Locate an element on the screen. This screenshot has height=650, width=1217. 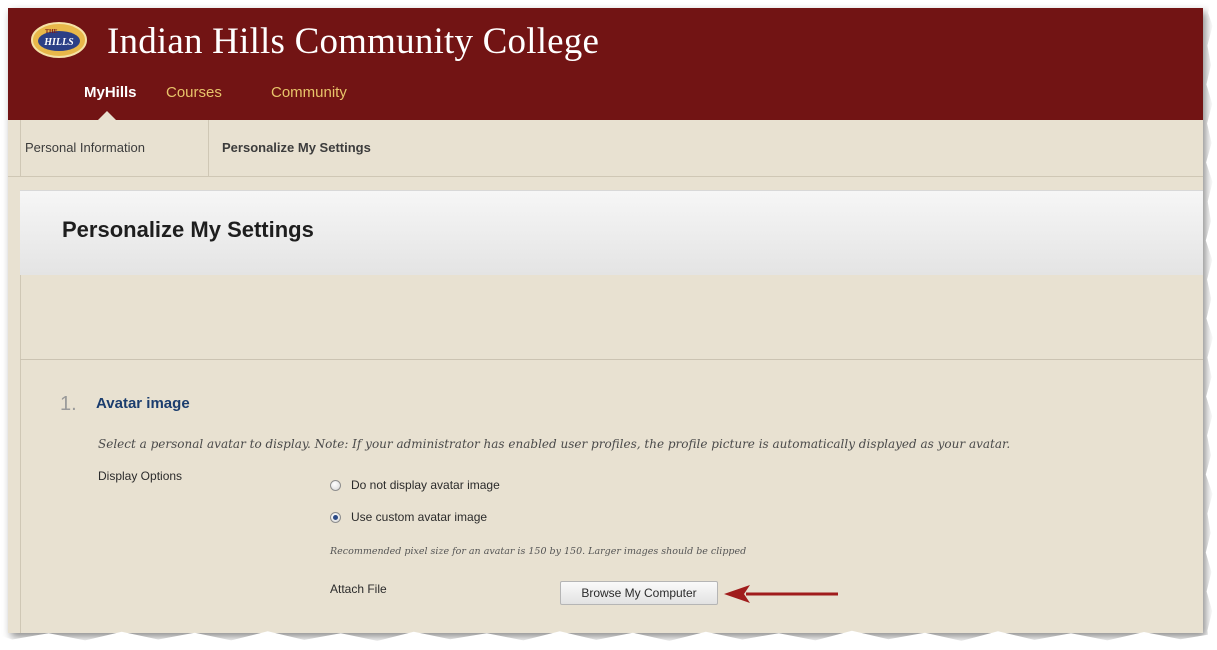
red-arrow-icon is located at coordinates (781, 594).